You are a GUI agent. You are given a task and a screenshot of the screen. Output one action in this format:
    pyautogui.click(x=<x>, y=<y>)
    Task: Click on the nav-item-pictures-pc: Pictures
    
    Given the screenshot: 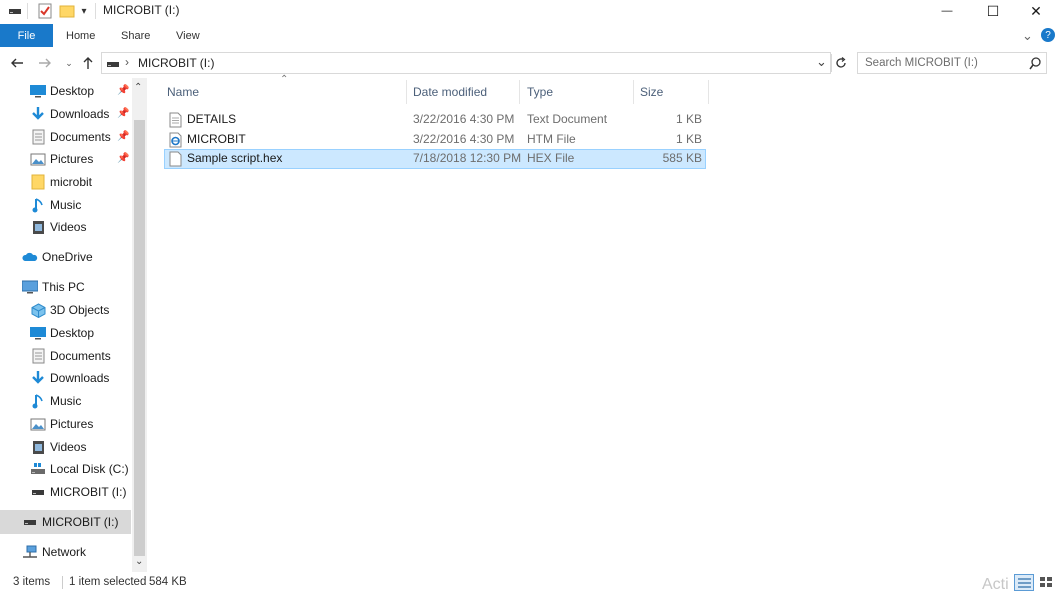 What is the action you would take?
    pyautogui.click(x=61, y=424)
    